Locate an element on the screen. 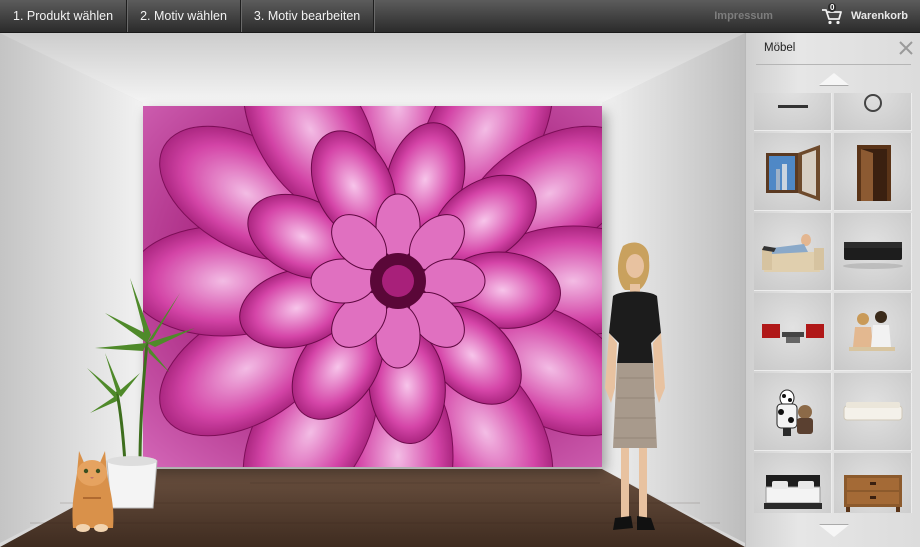 Image resolution: width=920 pixels, height=547 pixels. panel-title: Möbel is located at coordinates (780, 48).